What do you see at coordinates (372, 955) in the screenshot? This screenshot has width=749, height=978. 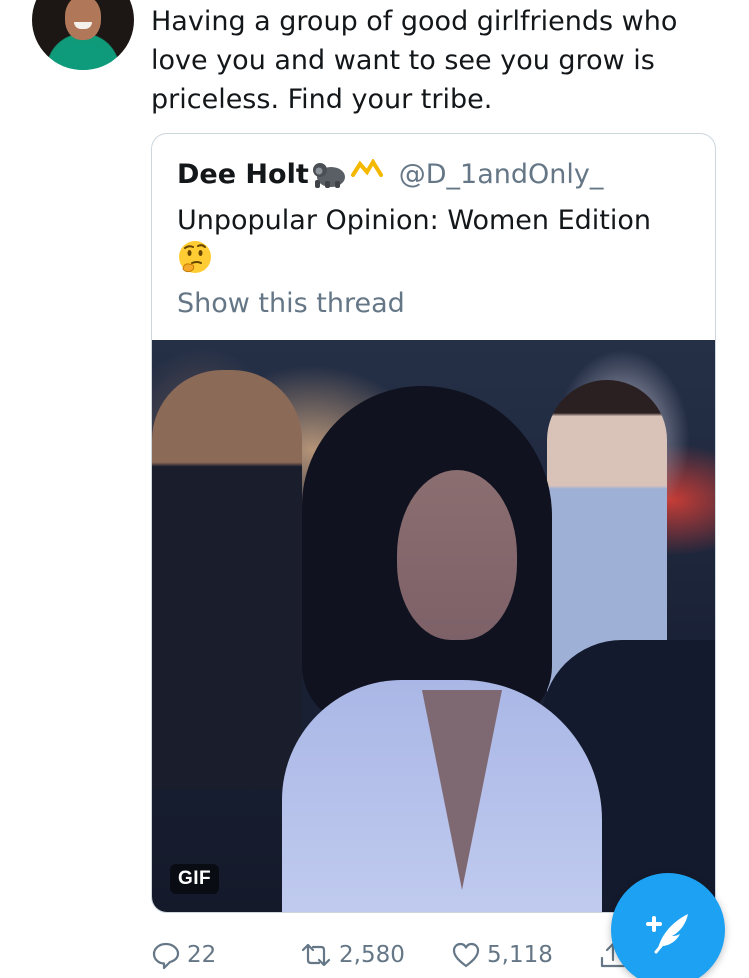 I see `retweet-count: 2,580` at bounding box center [372, 955].